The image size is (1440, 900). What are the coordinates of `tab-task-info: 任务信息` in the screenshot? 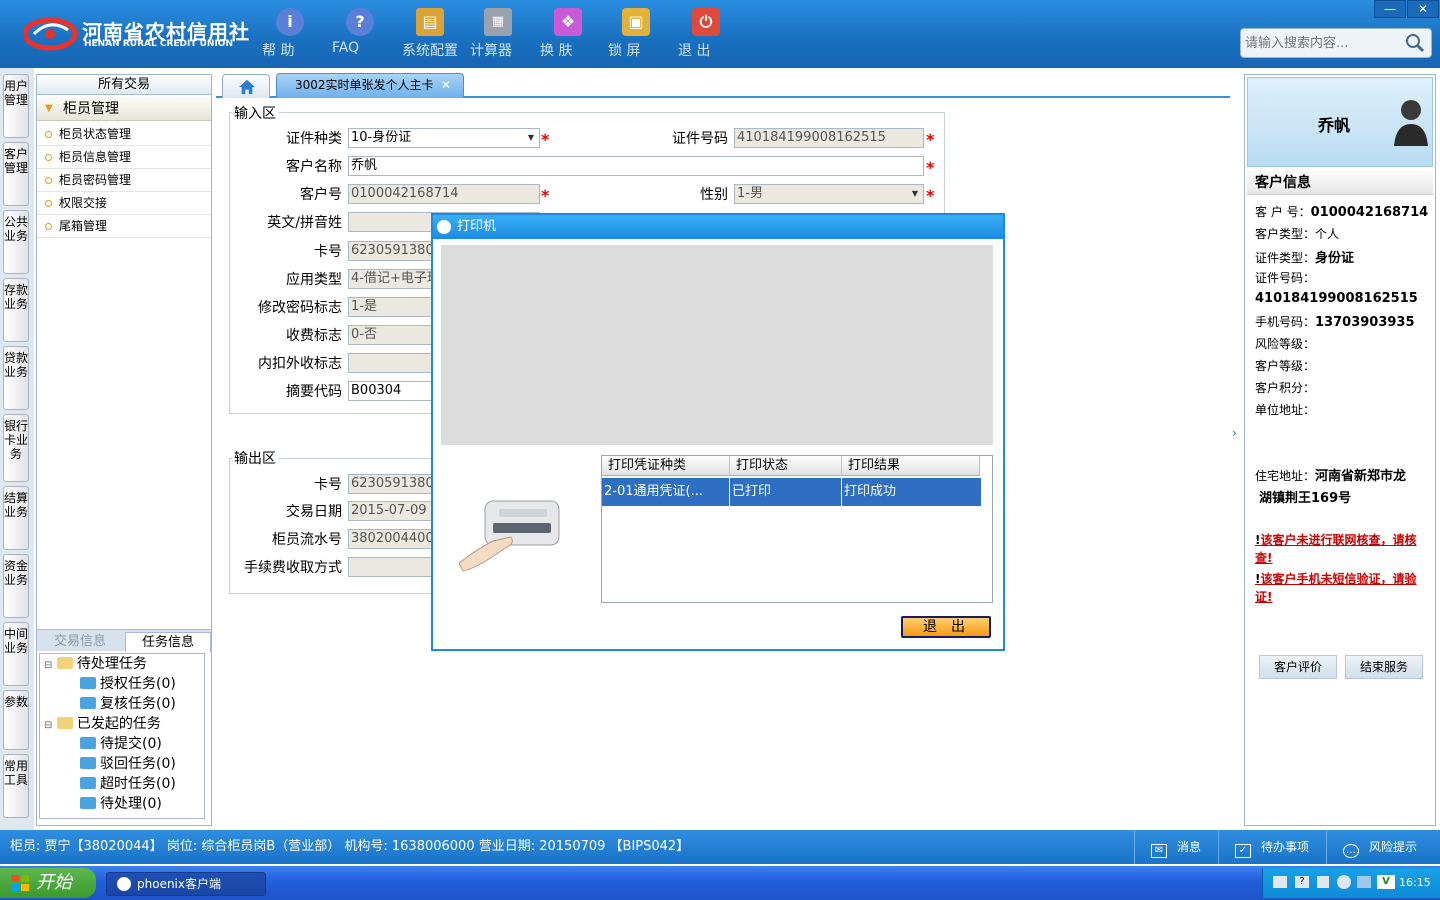 It's located at (168, 642).